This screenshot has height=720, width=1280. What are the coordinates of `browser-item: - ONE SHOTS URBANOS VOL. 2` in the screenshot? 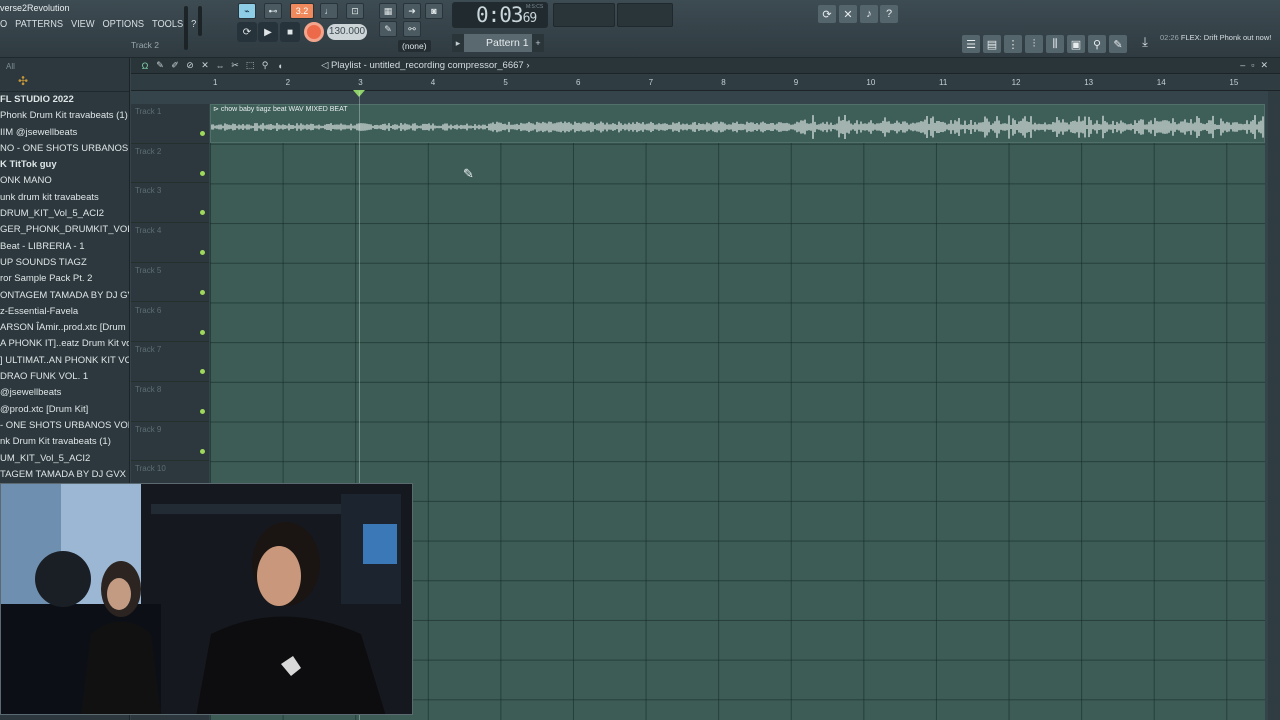 It's located at (64, 426).